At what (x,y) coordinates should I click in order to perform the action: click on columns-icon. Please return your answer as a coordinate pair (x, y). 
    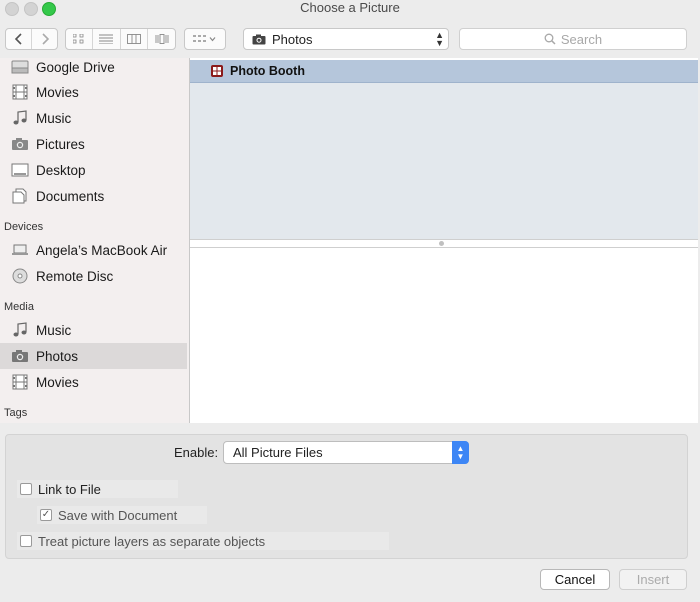
    Looking at the image, I should click on (133, 39).